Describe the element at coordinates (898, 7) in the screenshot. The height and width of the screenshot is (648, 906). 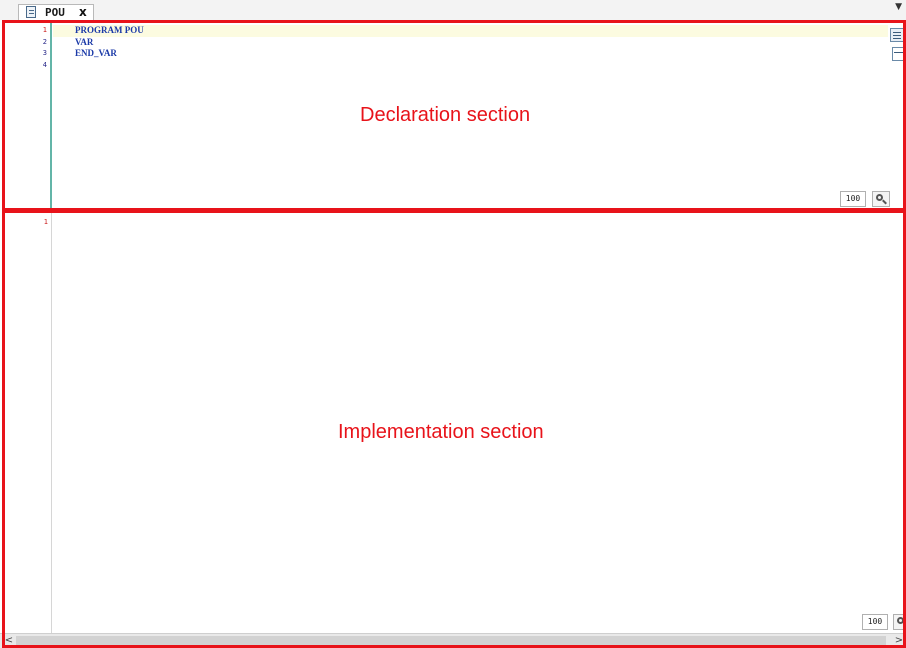
I see `chevron-down-icon: ▼` at that location.